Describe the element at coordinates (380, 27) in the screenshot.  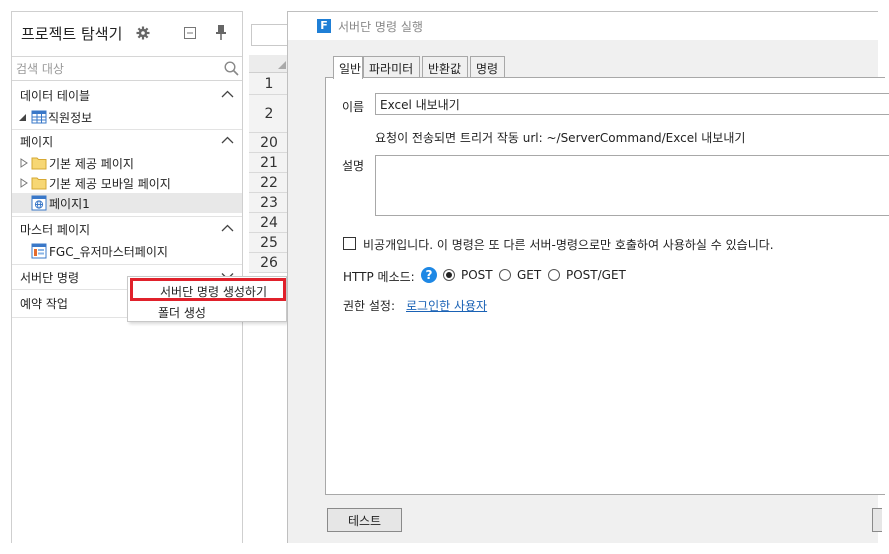
I see `dialog-title: 서버단 명령 실행` at that location.